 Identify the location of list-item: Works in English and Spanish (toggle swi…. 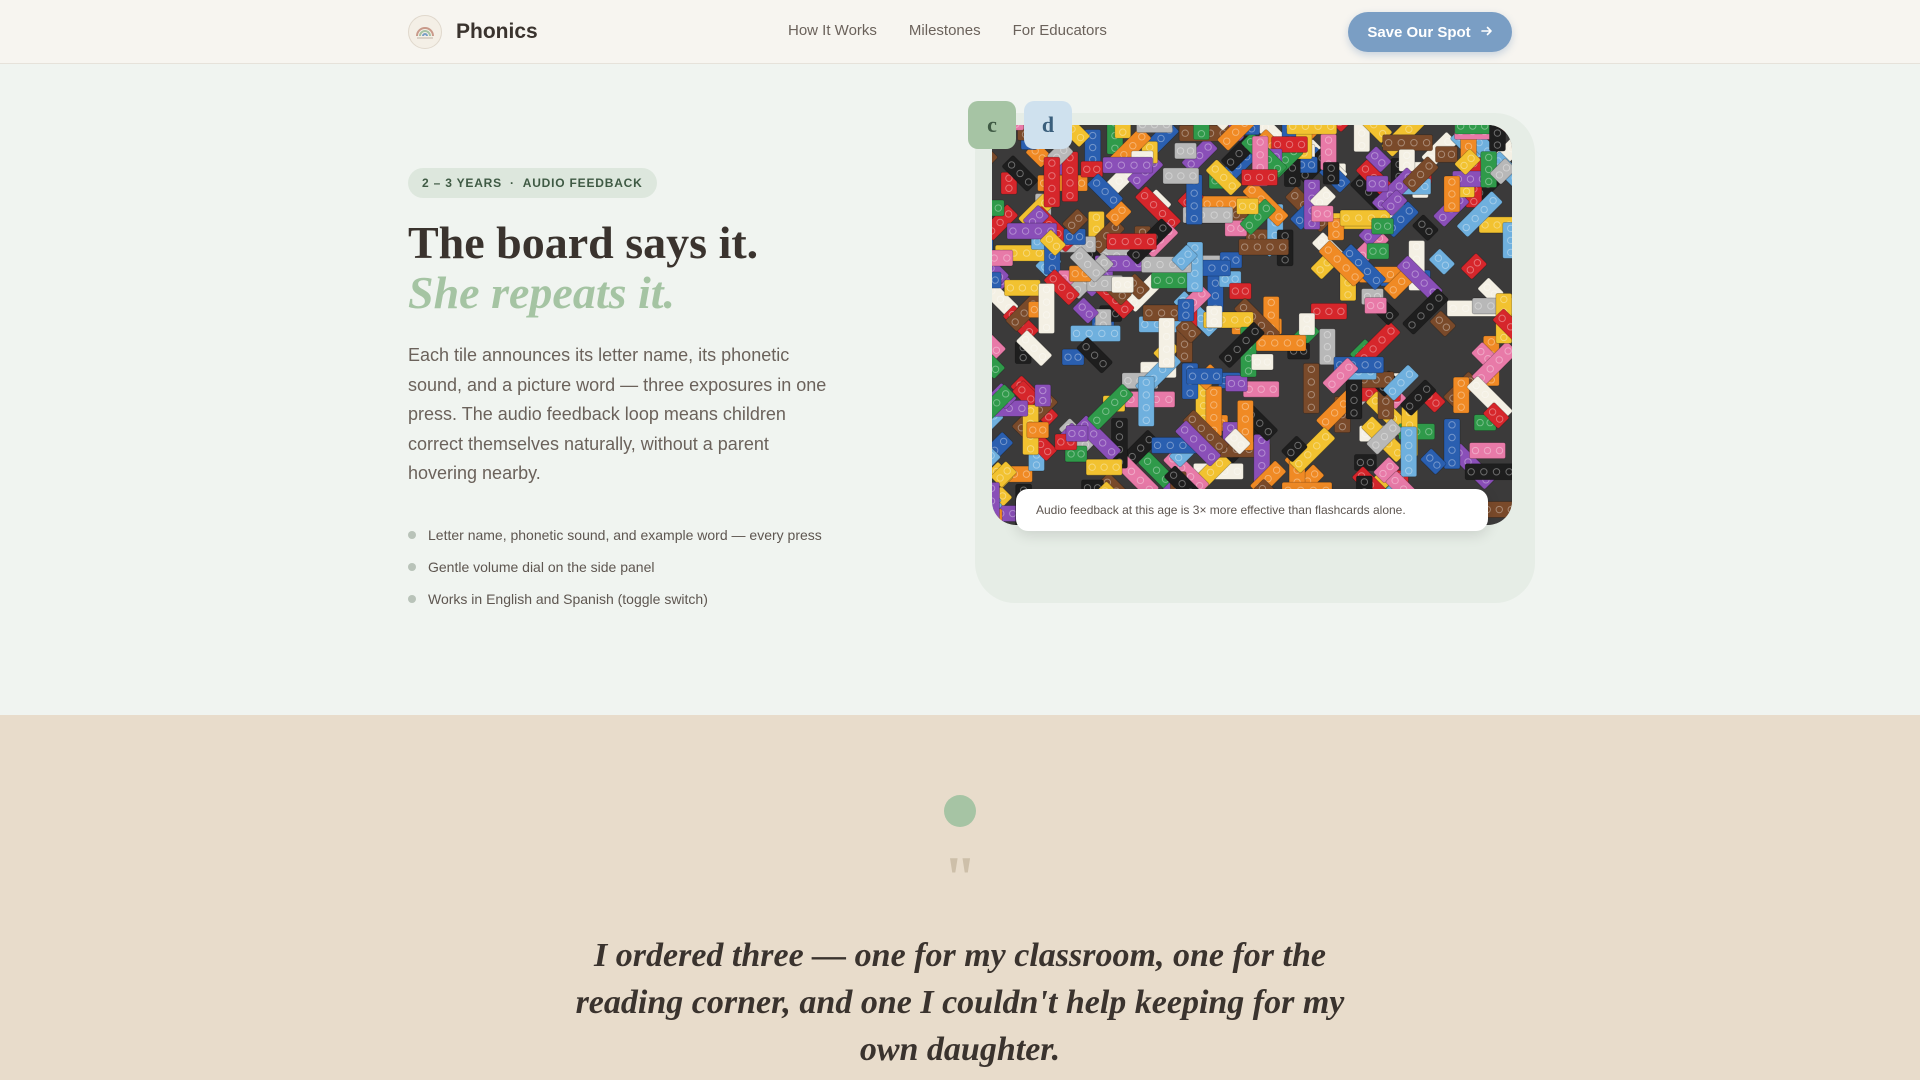
(615, 599).